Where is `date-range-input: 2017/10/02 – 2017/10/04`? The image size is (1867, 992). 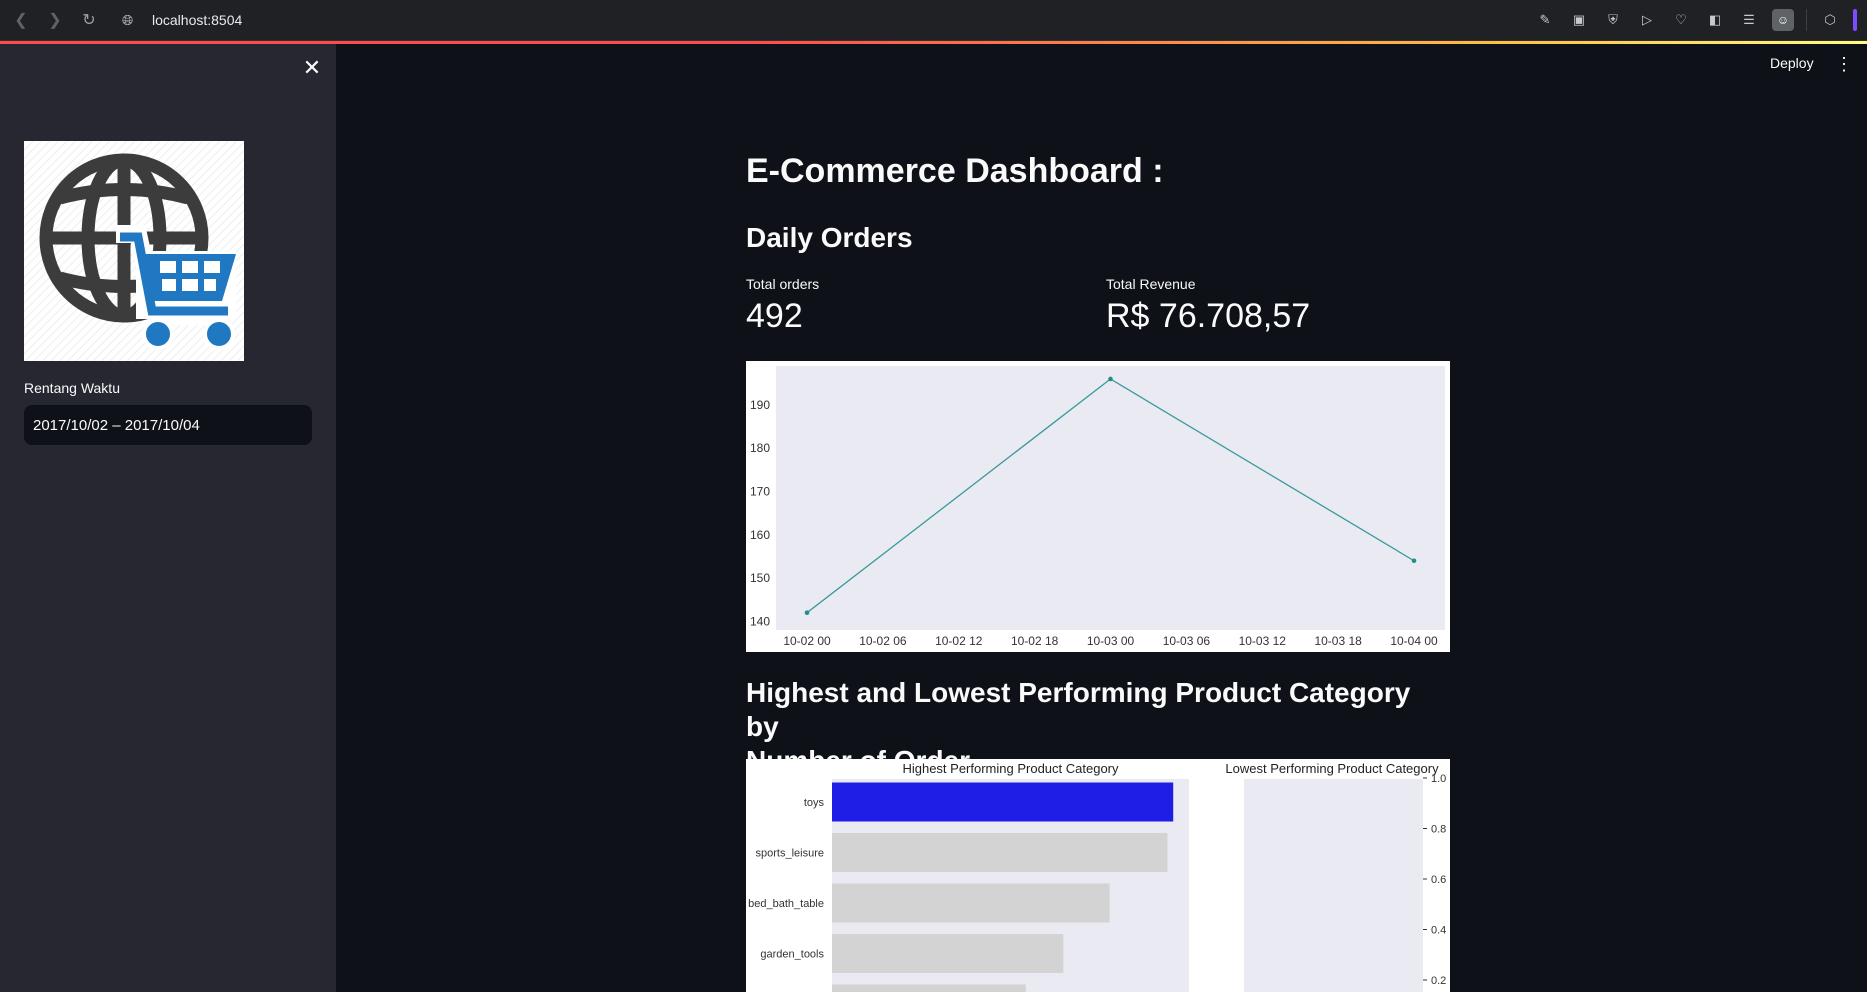 date-range-input: 2017/10/02 – 2017/10/04 is located at coordinates (168, 425).